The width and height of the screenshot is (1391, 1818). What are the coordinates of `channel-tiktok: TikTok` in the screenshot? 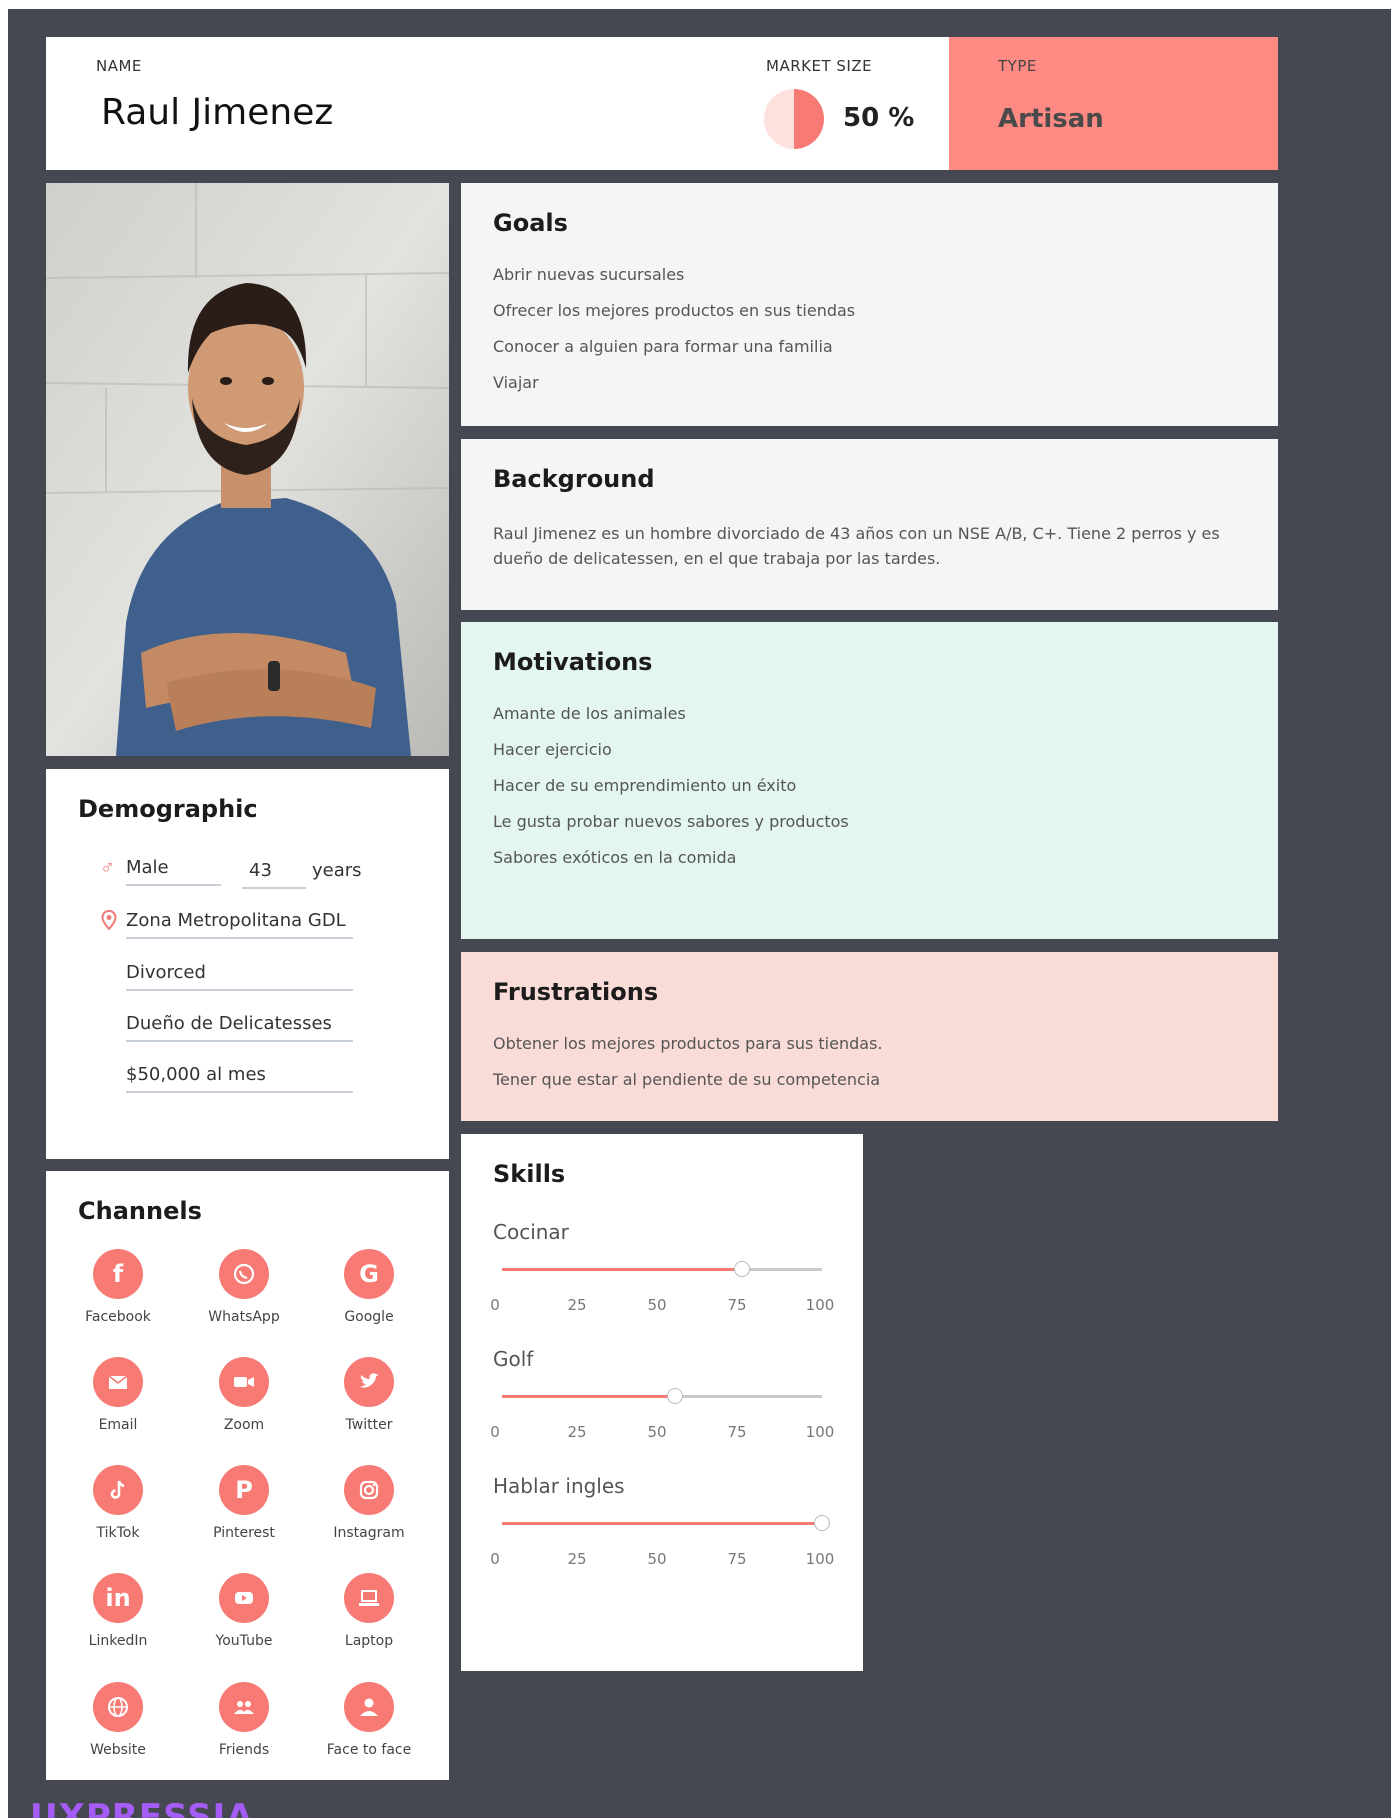 It's located at (118, 1503).